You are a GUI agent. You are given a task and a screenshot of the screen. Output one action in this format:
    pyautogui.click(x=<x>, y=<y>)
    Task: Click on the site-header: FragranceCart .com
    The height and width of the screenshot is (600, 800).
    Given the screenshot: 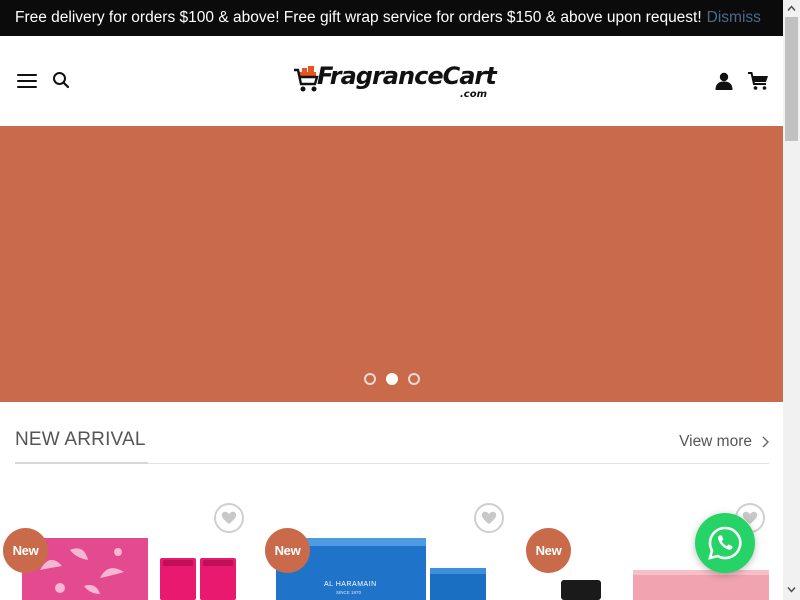 What is the action you would take?
    pyautogui.click(x=391, y=81)
    